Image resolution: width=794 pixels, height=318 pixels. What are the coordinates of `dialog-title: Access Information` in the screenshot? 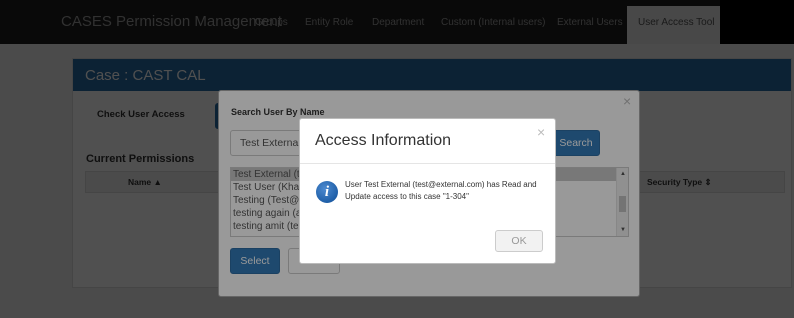 It's located at (383, 140).